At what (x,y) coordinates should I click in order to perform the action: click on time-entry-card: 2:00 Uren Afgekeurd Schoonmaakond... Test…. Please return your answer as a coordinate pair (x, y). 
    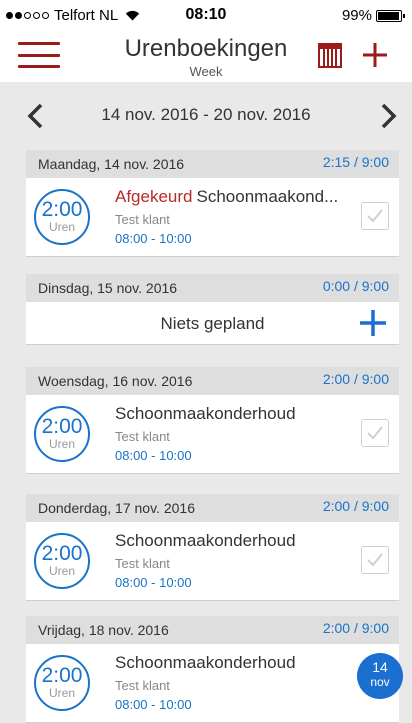
    Looking at the image, I should click on (212, 217).